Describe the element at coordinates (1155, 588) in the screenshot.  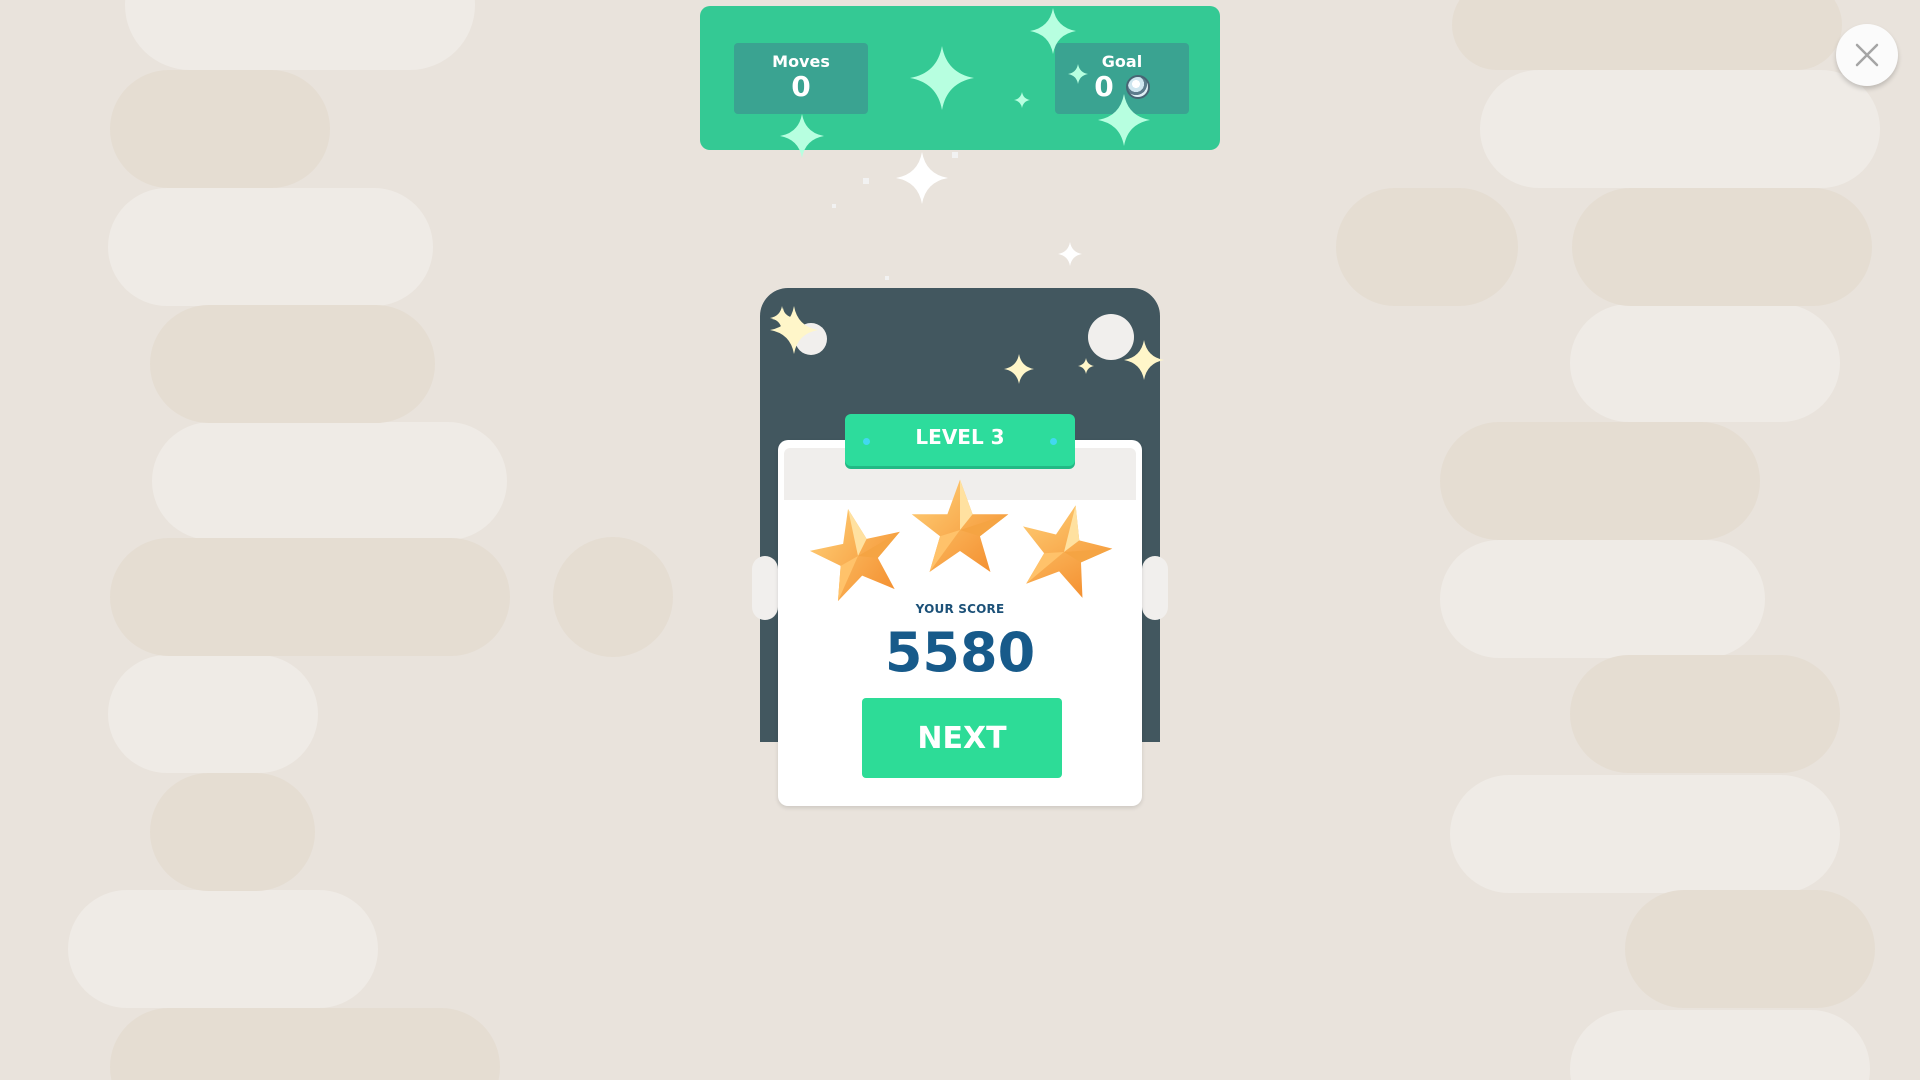
I see `board-notch-right` at that location.